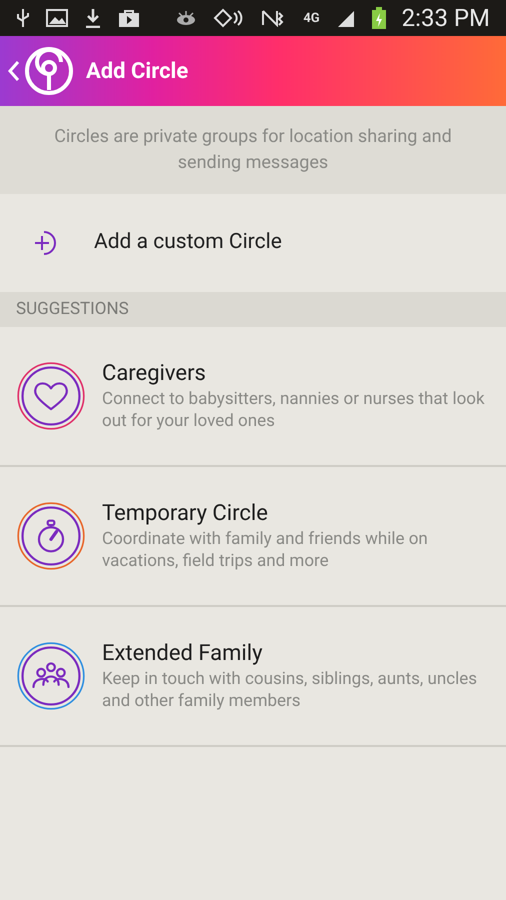 Image resolution: width=506 pixels, height=900 pixels. What do you see at coordinates (265, 550) in the screenshot?
I see `suggestion-description: Coordinate with family and friends while on vacations, field trips and more` at bounding box center [265, 550].